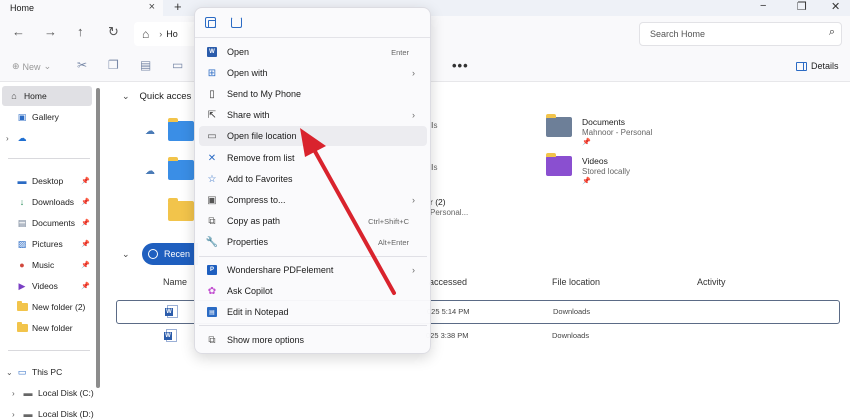  Describe the element at coordinates (43, 265) in the screenshot. I see `sidebar-item-label: Music` at that location.